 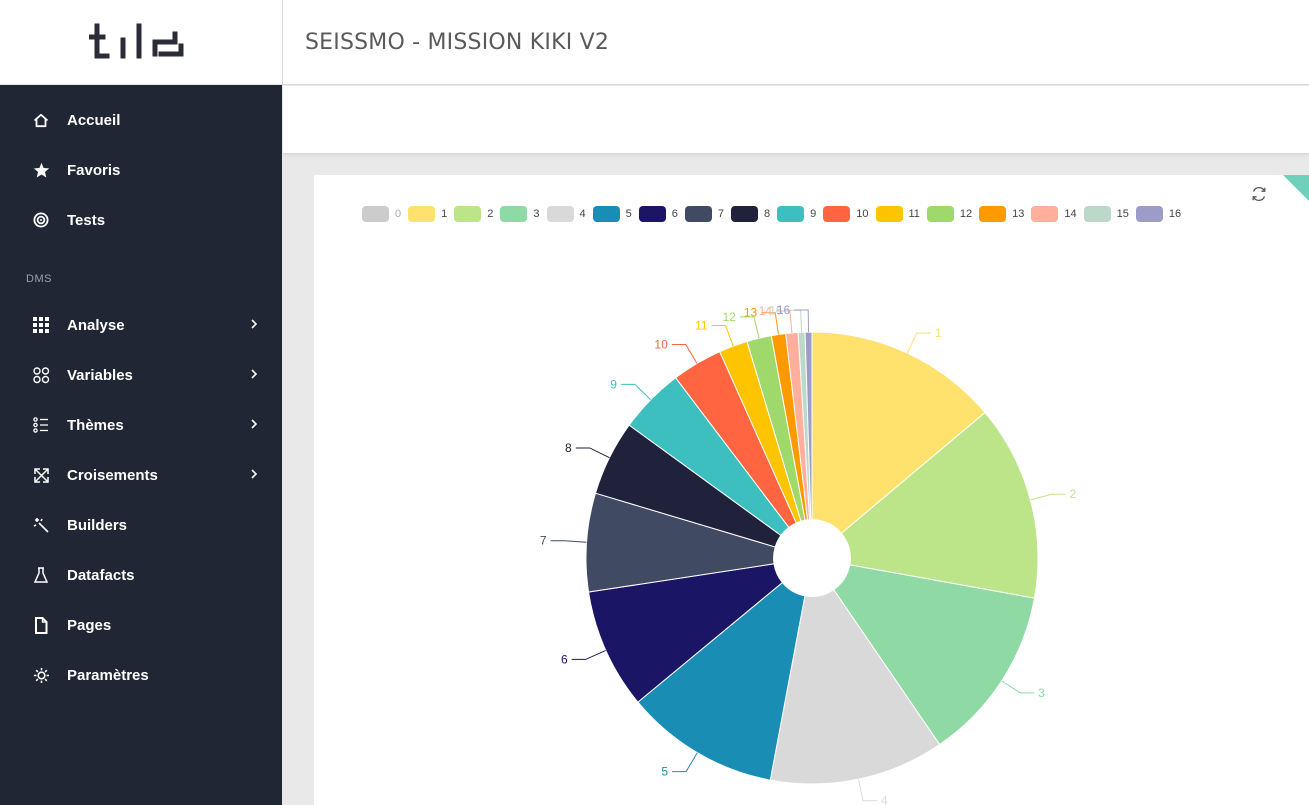 I want to click on pie-label-2: 2, so click(x=1073, y=494).